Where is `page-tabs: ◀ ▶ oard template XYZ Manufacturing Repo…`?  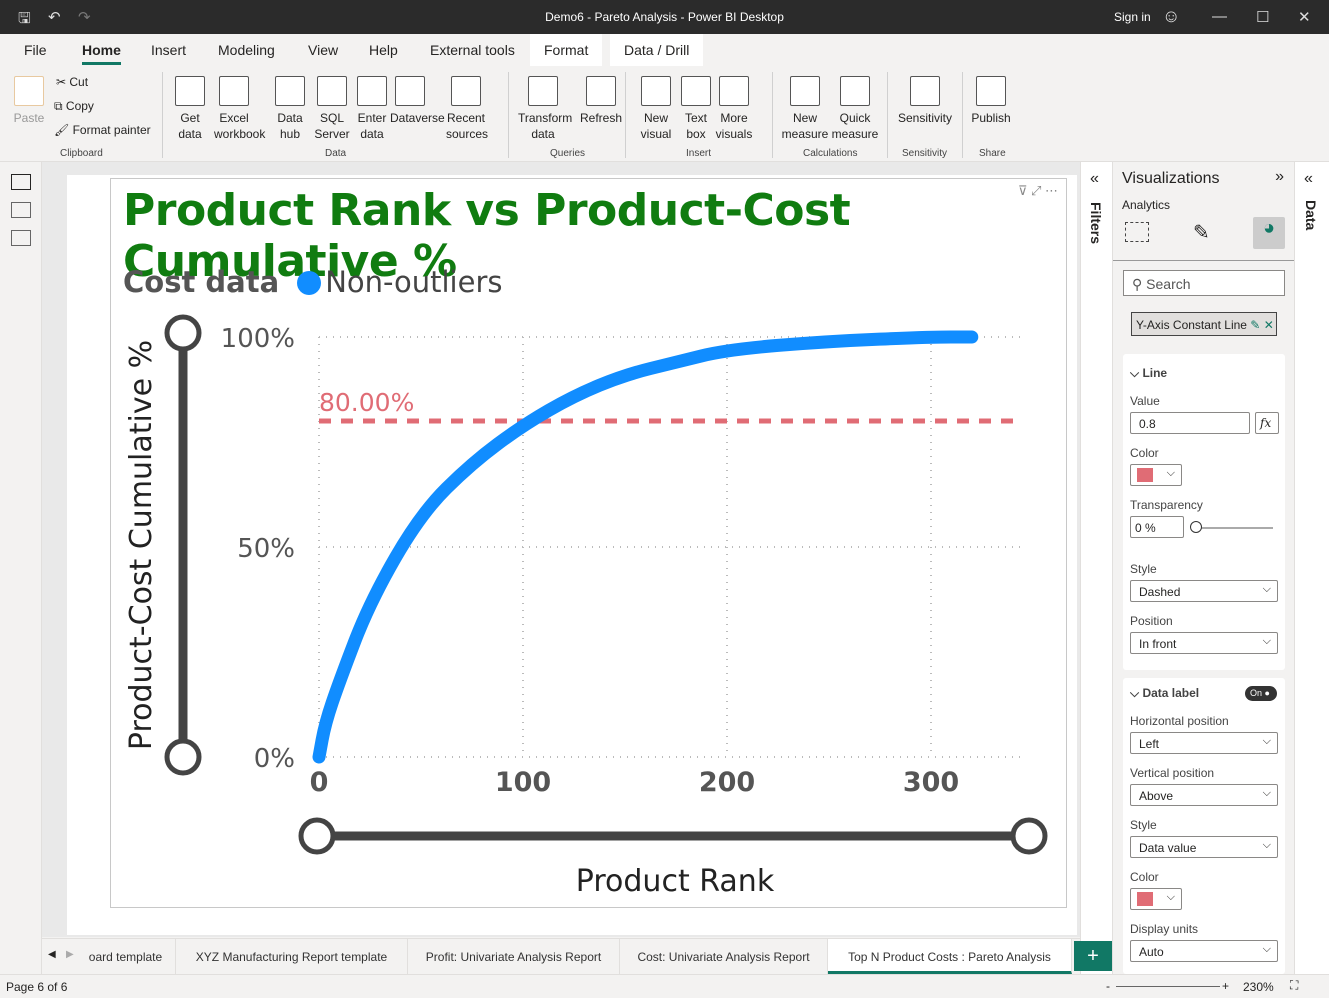 page-tabs: ◀ ▶ oard template XYZ Manufacturing Repo… is located at coordinates (577, 956).